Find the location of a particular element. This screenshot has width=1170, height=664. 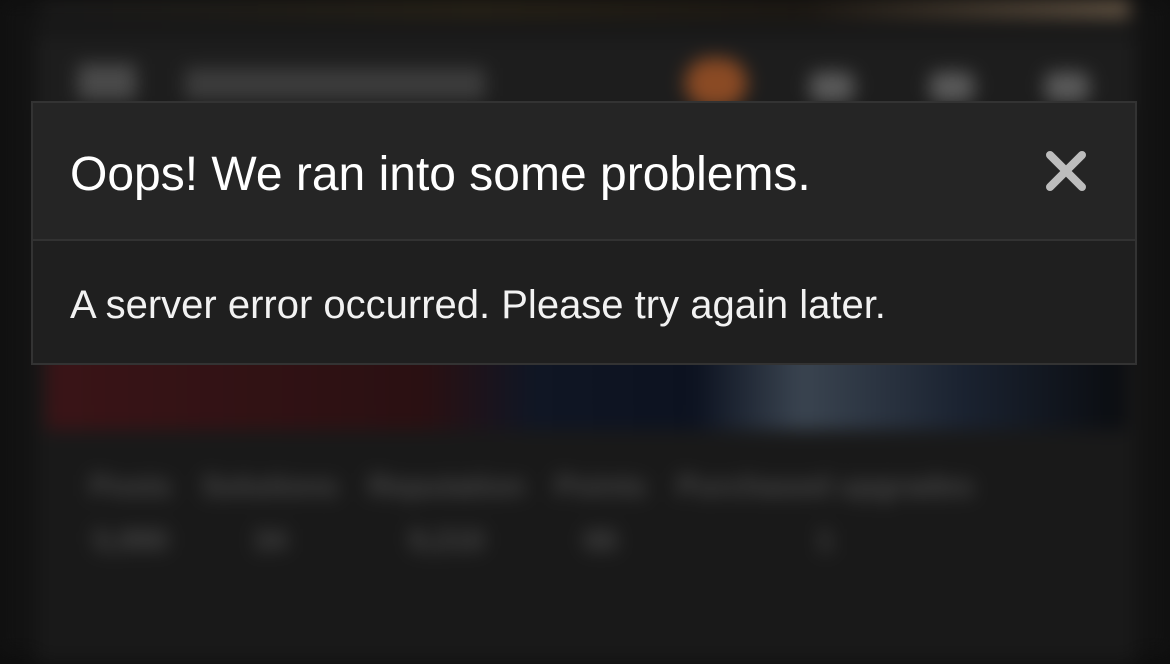

menu-icon is located at coordinates (107, 82).